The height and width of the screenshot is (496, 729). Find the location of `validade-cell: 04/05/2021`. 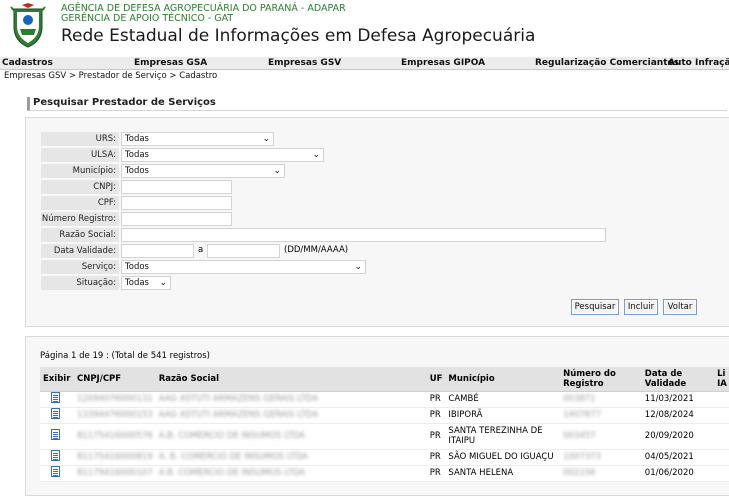

validade-cell: 04/05/2021 is located at coordinates (678, 457).